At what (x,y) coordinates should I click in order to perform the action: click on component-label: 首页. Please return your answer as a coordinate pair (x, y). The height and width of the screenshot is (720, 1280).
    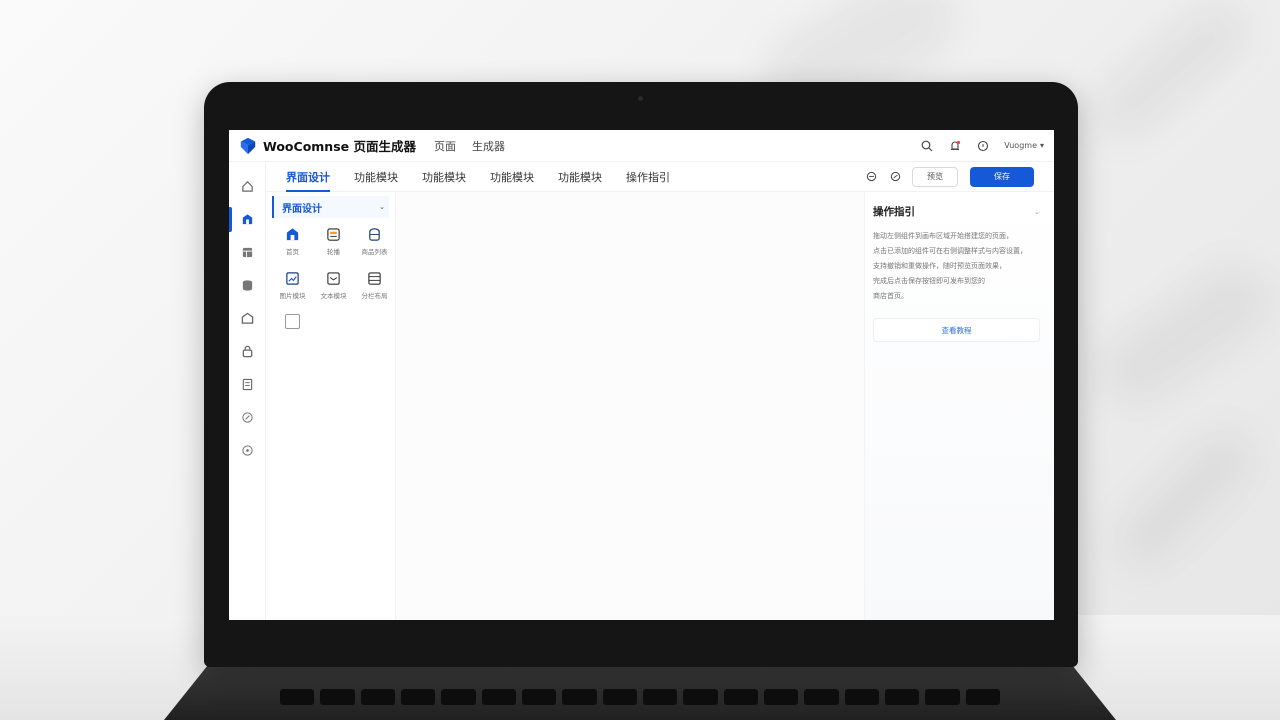
    Looking at the image, I should click on (292, 252).